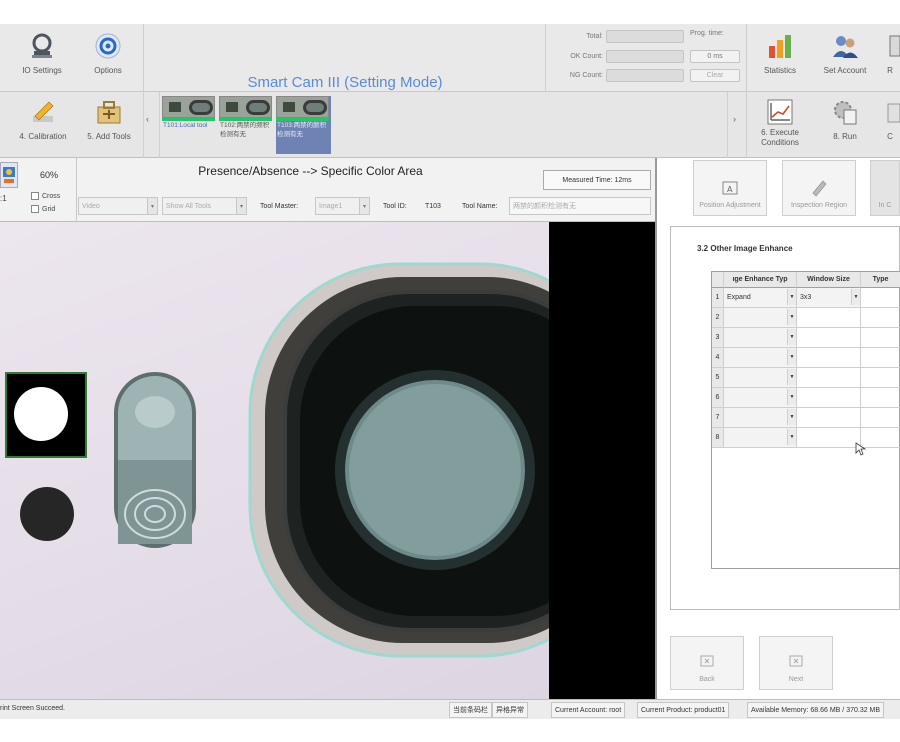 The image size is (900, 742). Describe the element at coordinates (760, 298) in the screenshot. I see `enhance-type-select: Expand ▼` at that location.